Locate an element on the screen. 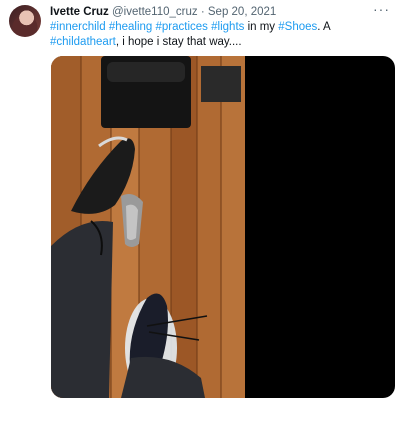  tweet-date: Sep 20, 2021 is located at coordinates (242, 12).